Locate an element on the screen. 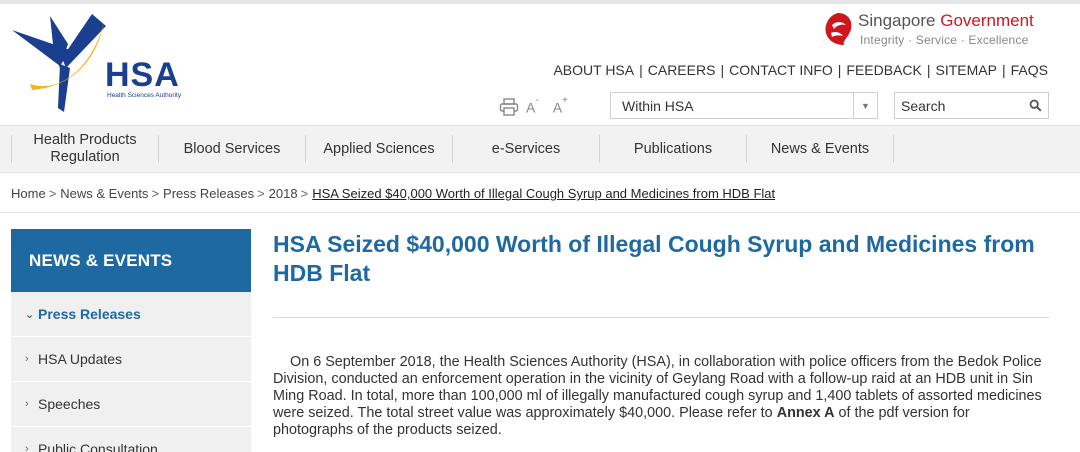 The image size is (1080, 452). hsa-logo: HSA Health Sciences Authority is located at coordinates (100, 62).